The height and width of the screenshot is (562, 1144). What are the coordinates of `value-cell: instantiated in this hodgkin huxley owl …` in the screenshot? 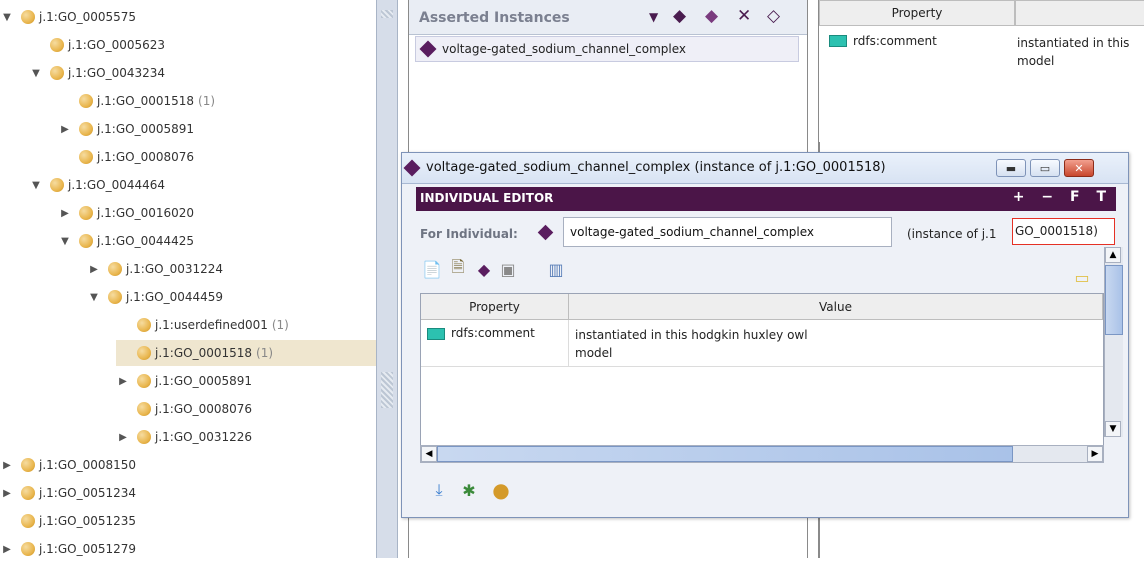 It's located at (691, 344).